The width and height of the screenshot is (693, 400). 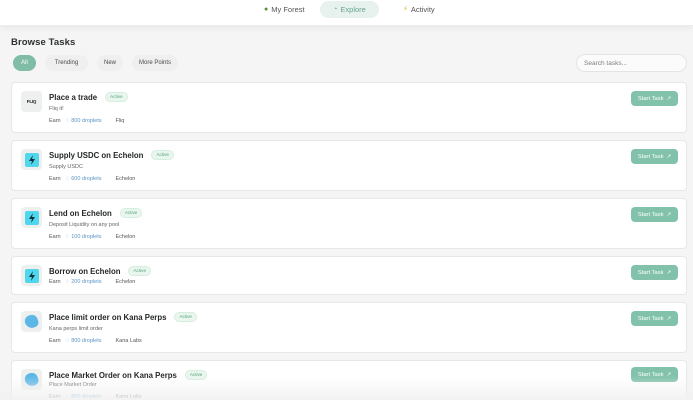 I want to click on top-navigation: ● My Forest ◔ Explore ⚡ Activity, so click(x=346, y=13).